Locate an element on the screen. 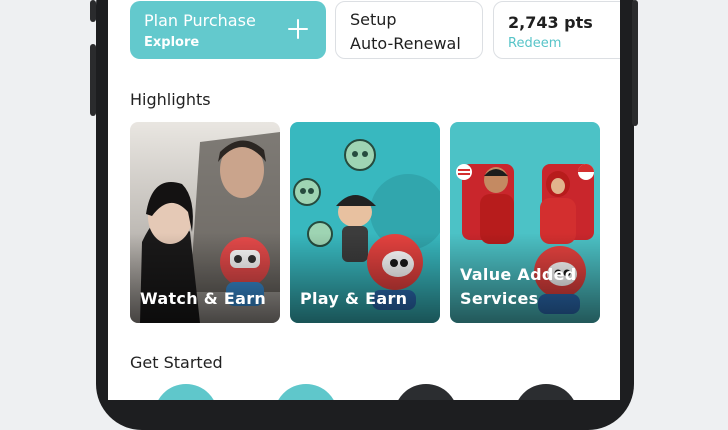  card-label: Watch & Earn is located at coordinates (203, 298).